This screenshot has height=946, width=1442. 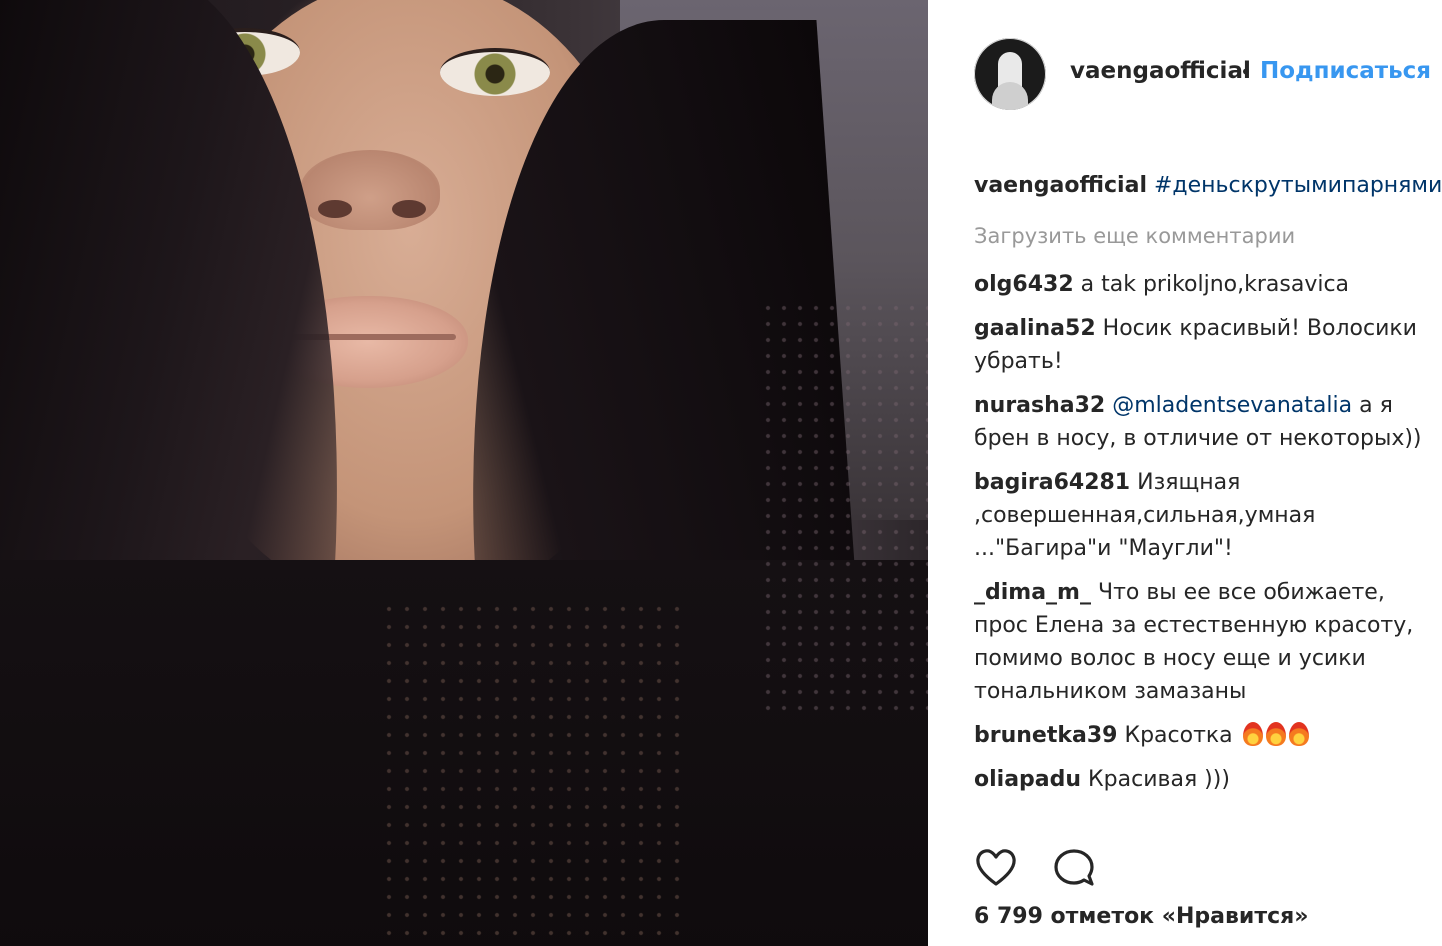 What do you see at coordinates (1060, 185) in the screenshot?
I see `caption-username: vaengaofficial` at bounding box center [1060, 185].